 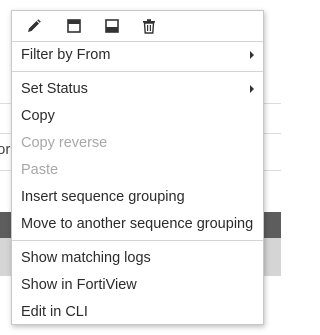 I want to click on menu-item-show-in-fortiview: Show in FortiView, so click(x=137, y=285).